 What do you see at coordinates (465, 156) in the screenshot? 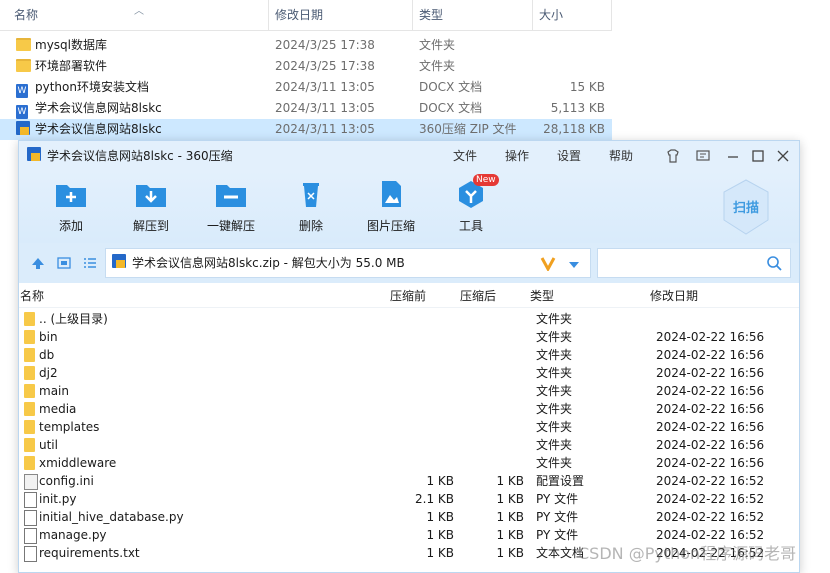
I see `menu-file: 文件` at bounding box center [465, 156].